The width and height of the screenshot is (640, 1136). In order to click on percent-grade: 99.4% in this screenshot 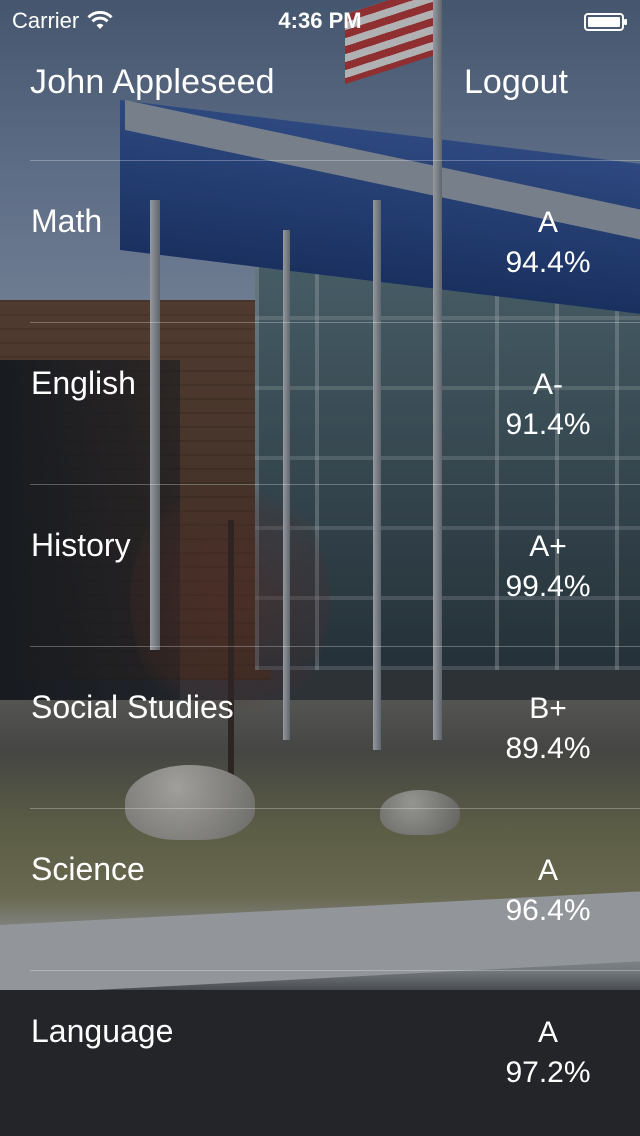, I will do `click(548, 586)`.